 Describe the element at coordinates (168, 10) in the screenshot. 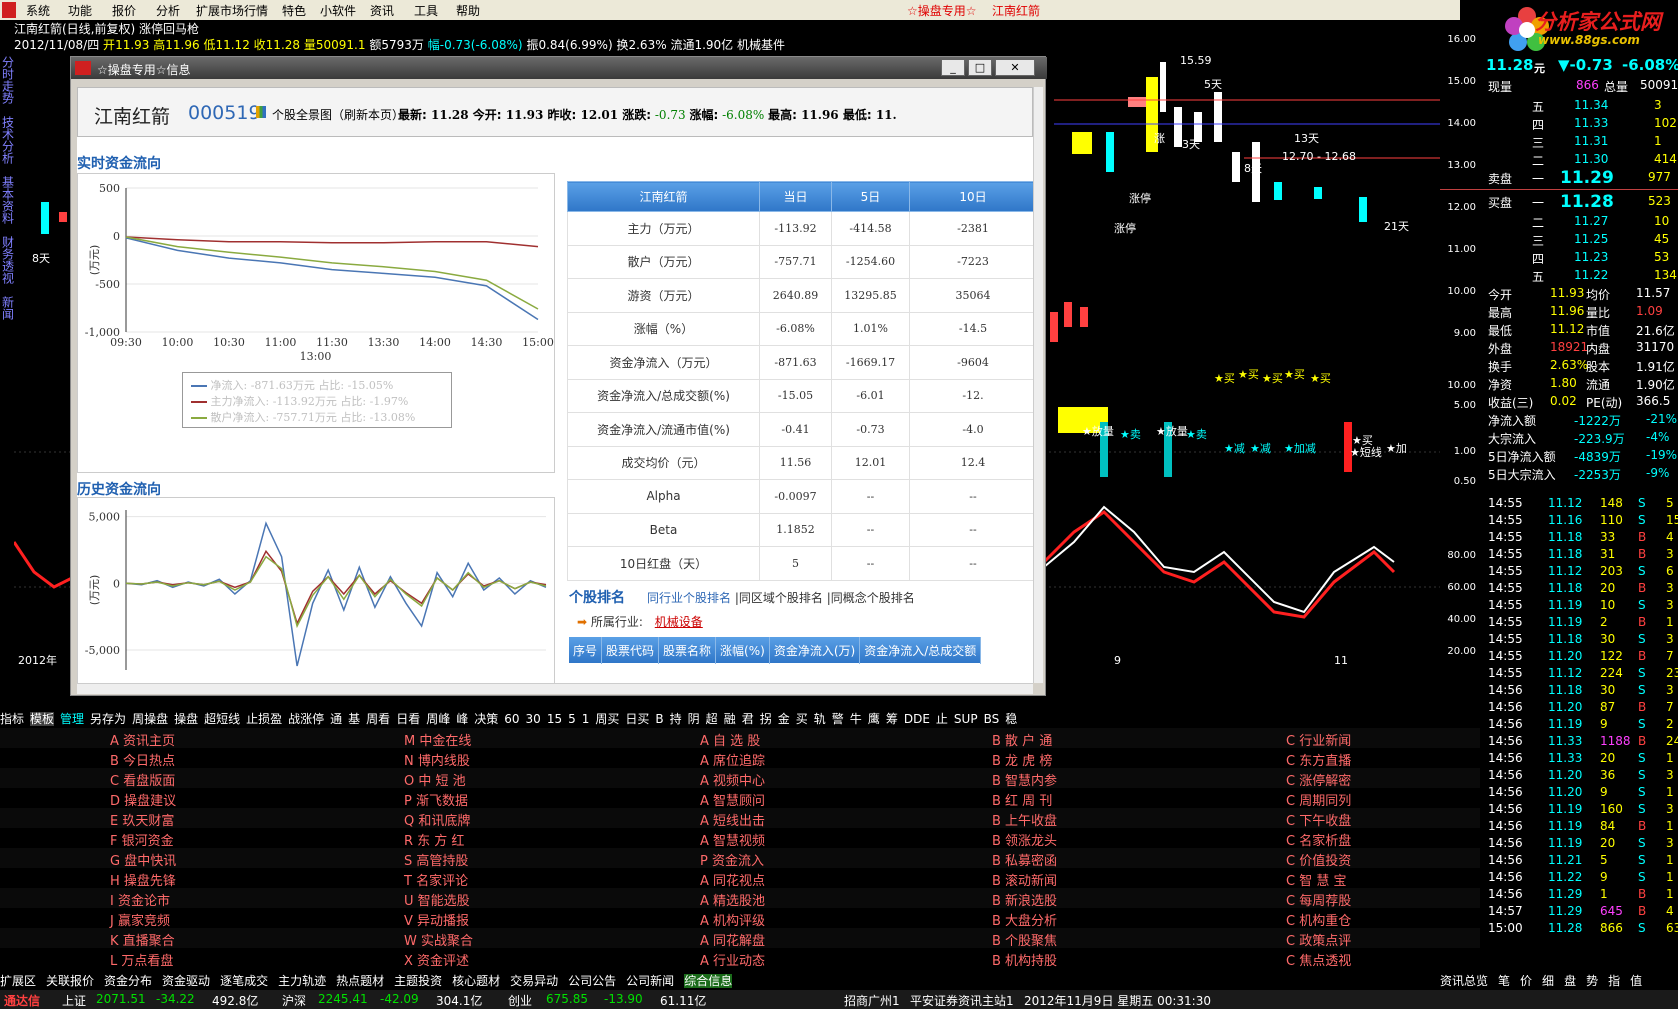

I see `menu-analysis: 分析` at that location.